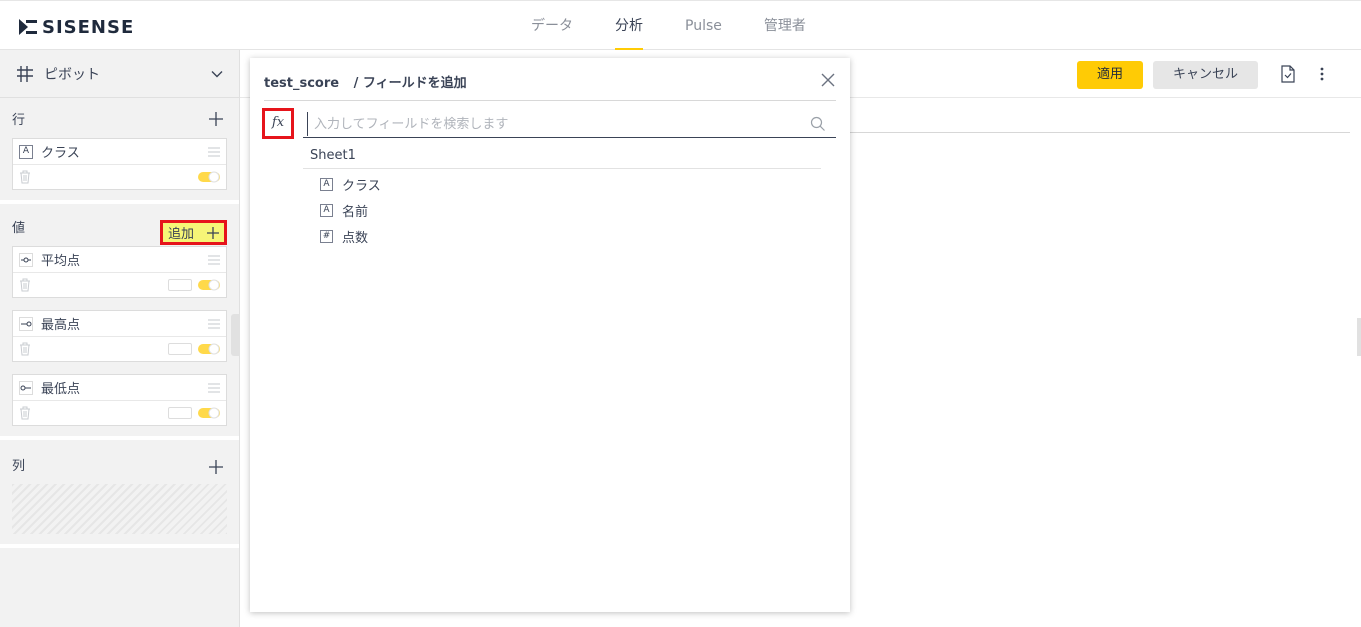  I want to click on widget-type-label: ピボット, so click(72, 74).